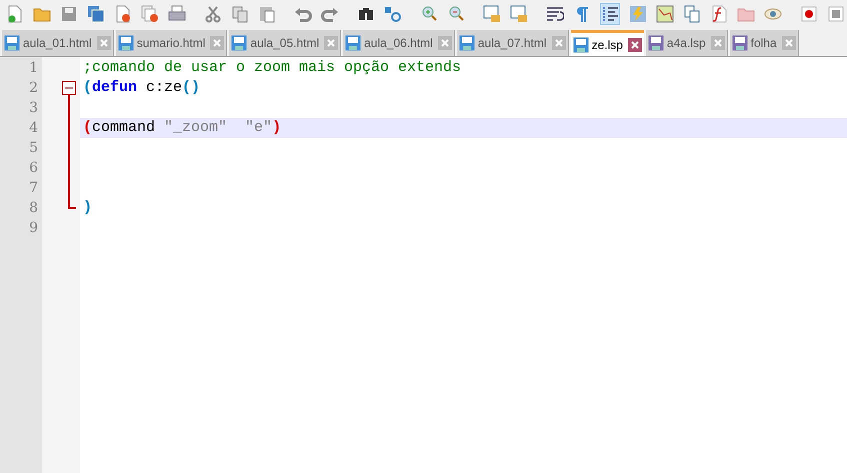  I want to click on copy-icon, so click(240, 13).